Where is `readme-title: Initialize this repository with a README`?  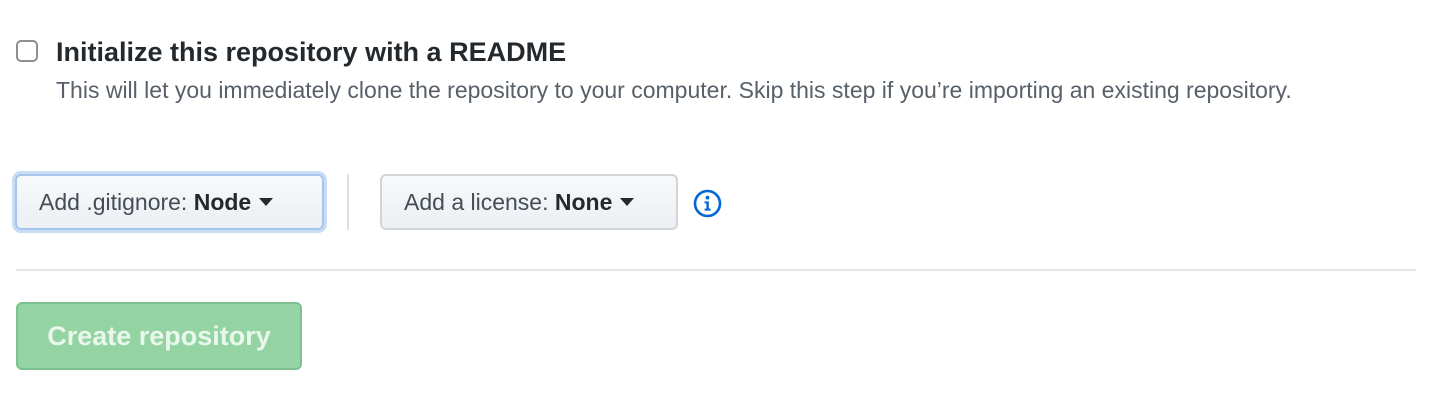
readme-title: Initialize this repository with a README is located at coordinates (311, 52).